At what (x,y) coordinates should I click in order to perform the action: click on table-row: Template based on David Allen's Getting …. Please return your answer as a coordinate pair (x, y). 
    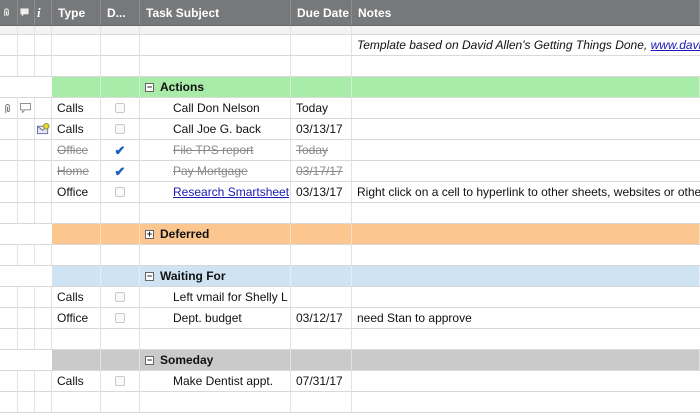
    Looking at the image, I should click on (350, 45).